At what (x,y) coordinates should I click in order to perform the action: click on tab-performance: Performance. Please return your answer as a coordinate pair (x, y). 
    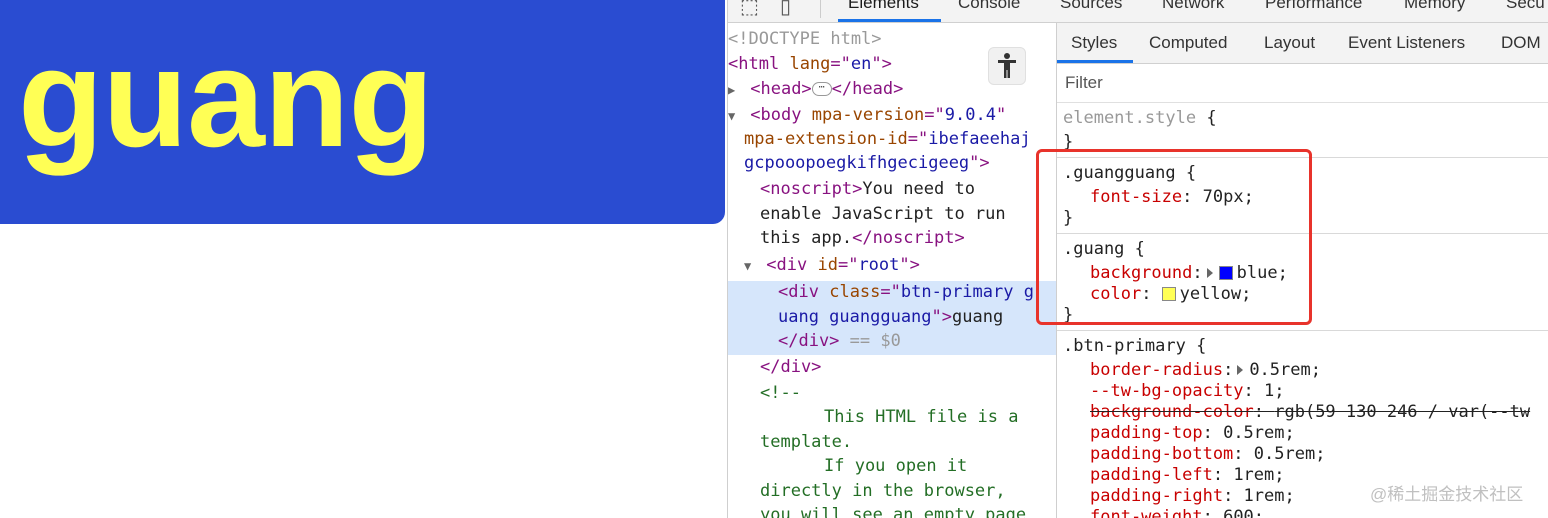
    Looking at the image, I should click on (1313, 6).